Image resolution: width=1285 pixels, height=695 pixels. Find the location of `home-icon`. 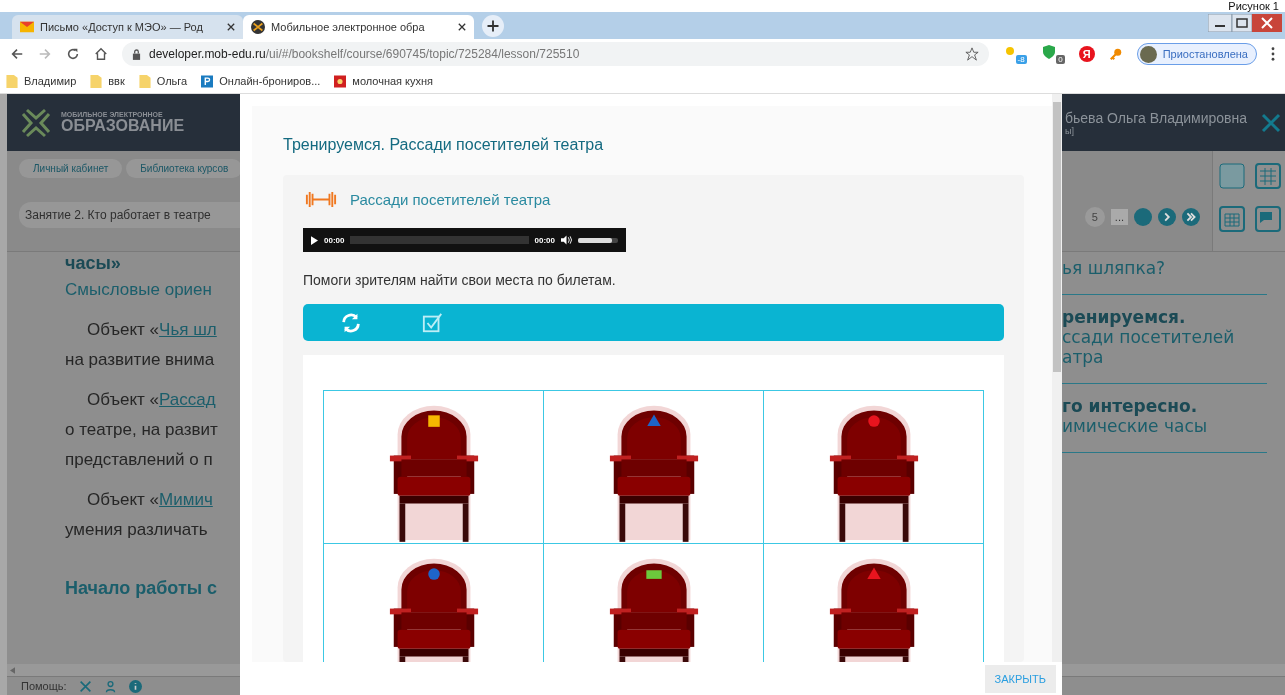

home-icon is located at coordinates (101, 54).